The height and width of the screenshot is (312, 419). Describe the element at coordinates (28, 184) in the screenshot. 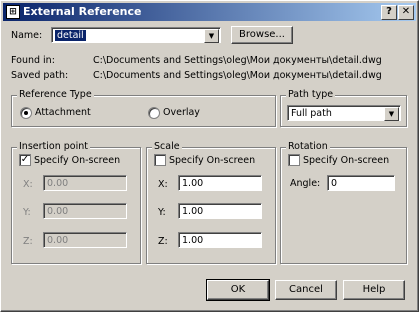

I see `insertion-x-label: X:` at that location.